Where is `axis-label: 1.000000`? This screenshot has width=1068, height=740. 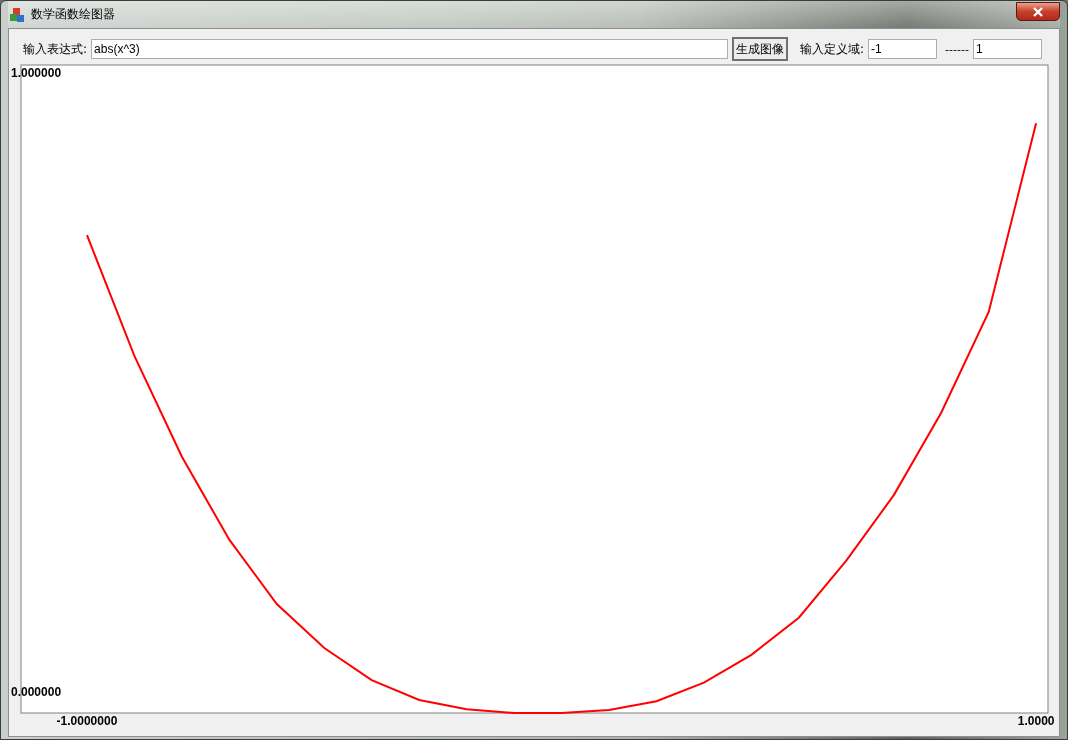
axis-label: 1.000000 is located at coordinates (36, 73).